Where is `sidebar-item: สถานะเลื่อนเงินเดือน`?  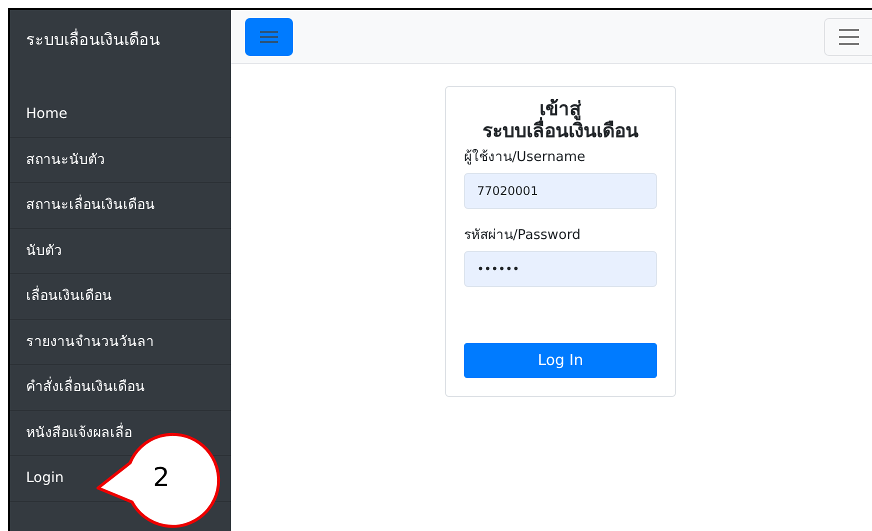 sidebar-item: สถานะเลื่อนเงินเดือน is located at coordinates (120, 205).